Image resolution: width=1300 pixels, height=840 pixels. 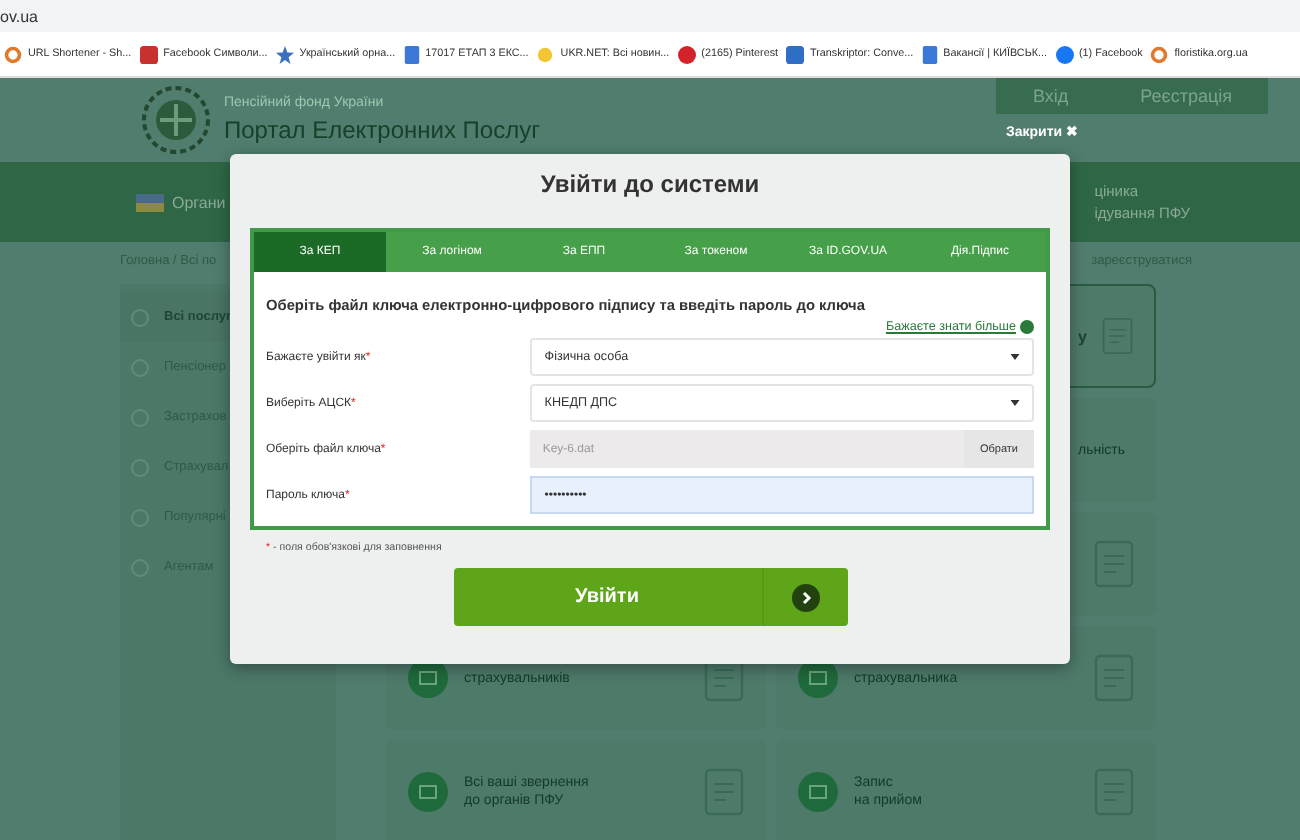 I want to click on circle-icon, so click(x=1064, y=54).